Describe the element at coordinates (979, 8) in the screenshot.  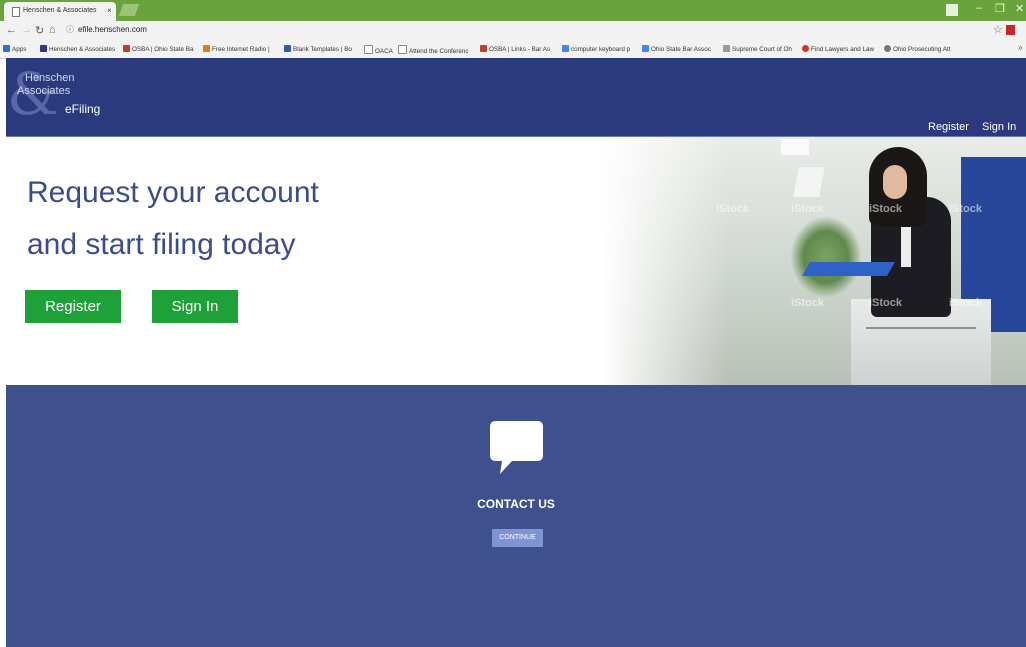
I see `minimize-icon: –` at that location.